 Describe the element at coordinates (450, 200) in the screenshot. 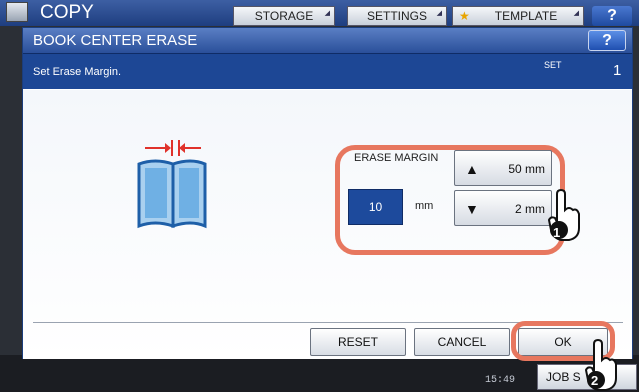

I see `erase-margin-panel: ERASE MARGIN 10 mm ▲ 50 mm ▼ 2 mm` at that location.